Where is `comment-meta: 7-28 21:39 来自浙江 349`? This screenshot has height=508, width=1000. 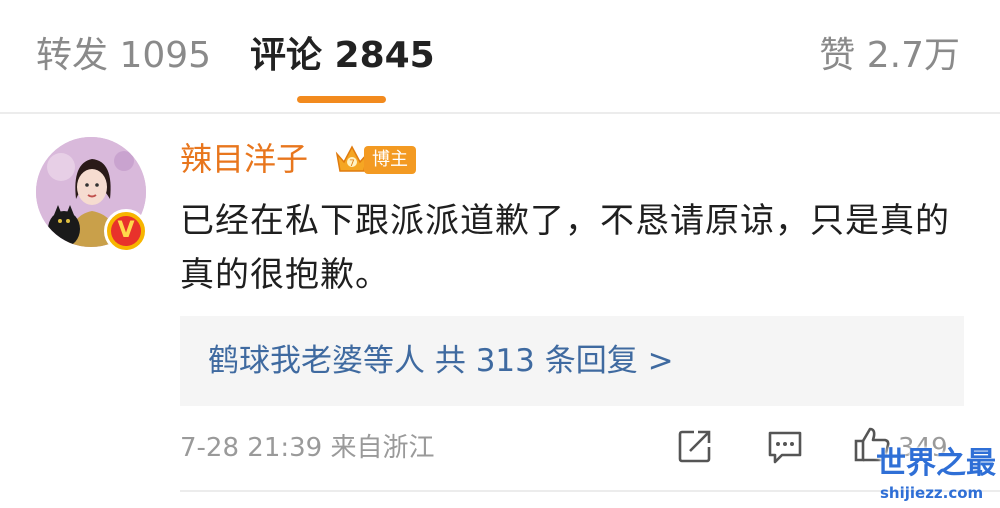
comment-meta: 7-28 21:39 来自浙江 349 is located at coordinates (572, 448).